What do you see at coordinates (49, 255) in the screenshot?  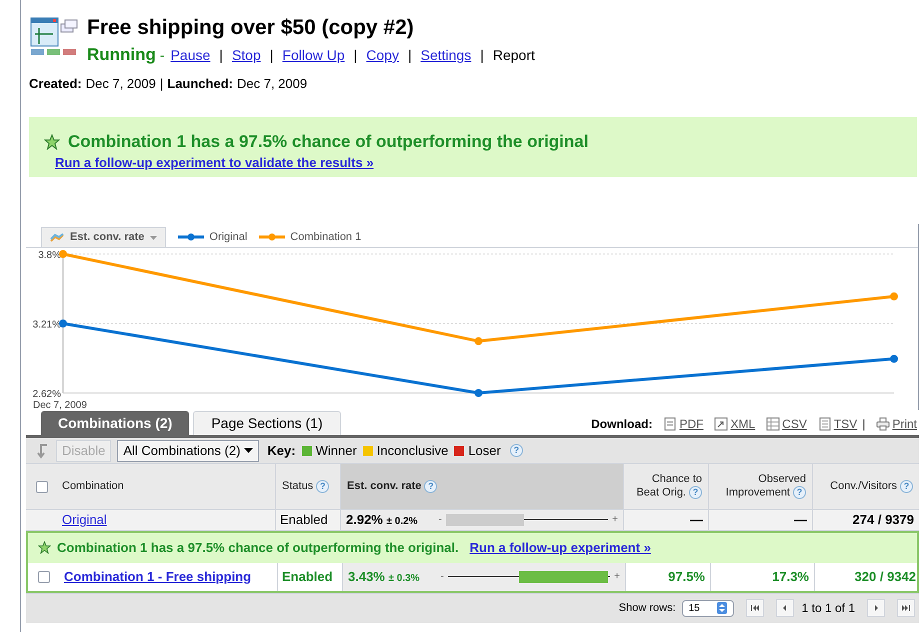 I see `y-tick-label: 3.8%` at bounding box center [49, 255].